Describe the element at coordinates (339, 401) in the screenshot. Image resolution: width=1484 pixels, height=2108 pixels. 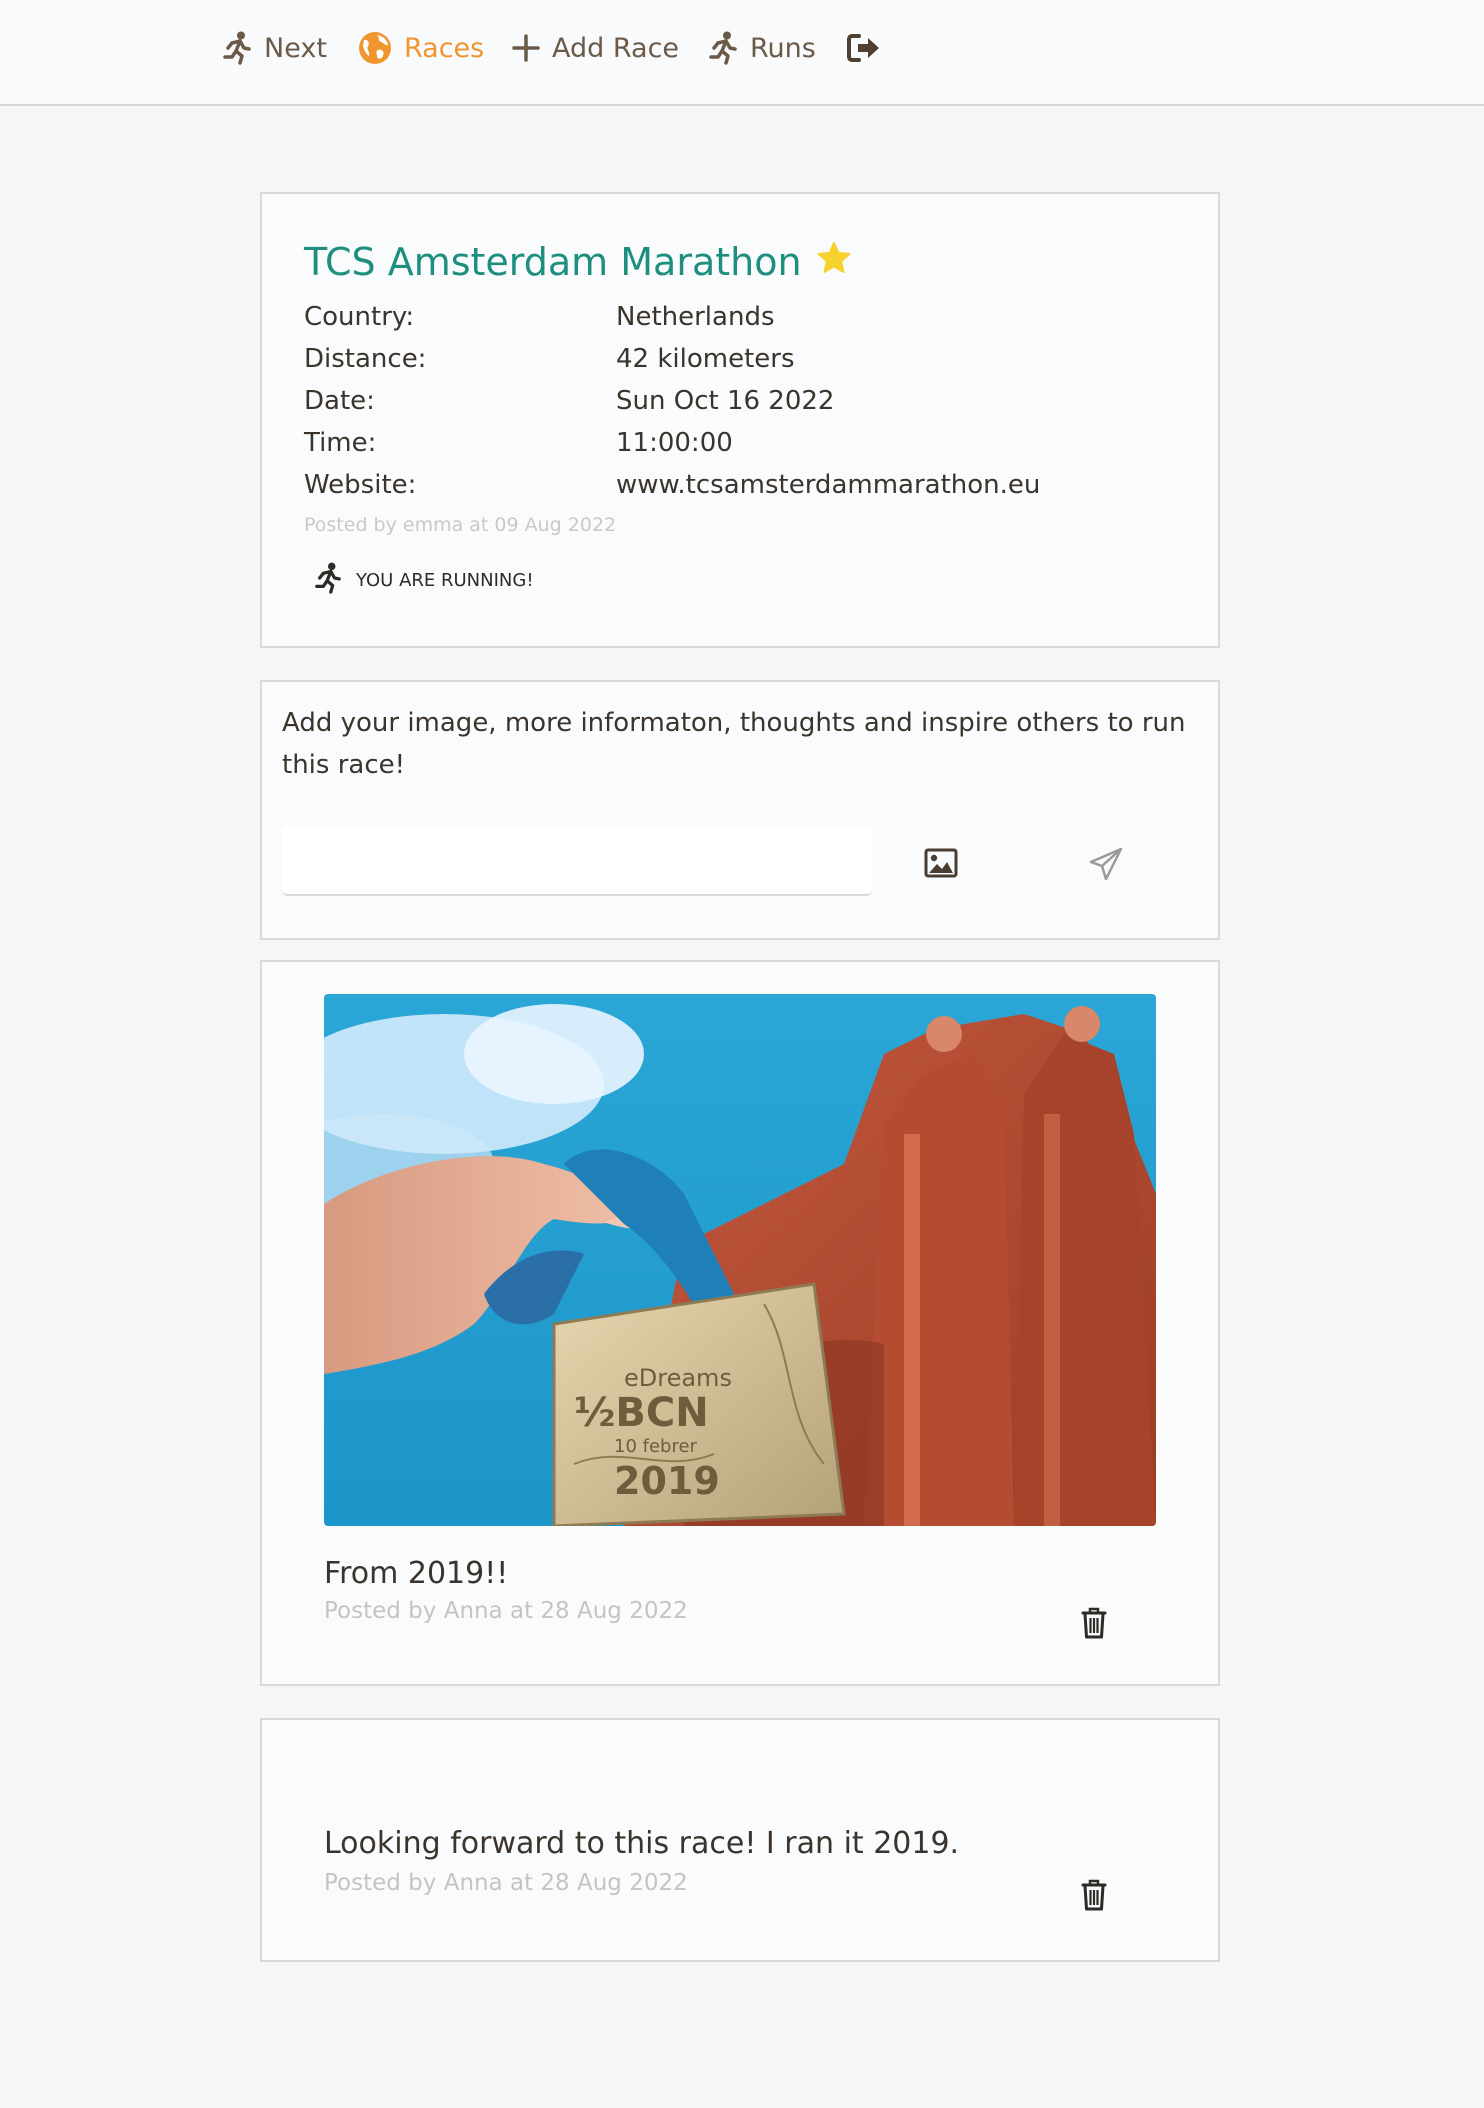
I see `date-label: Date:` at that location.